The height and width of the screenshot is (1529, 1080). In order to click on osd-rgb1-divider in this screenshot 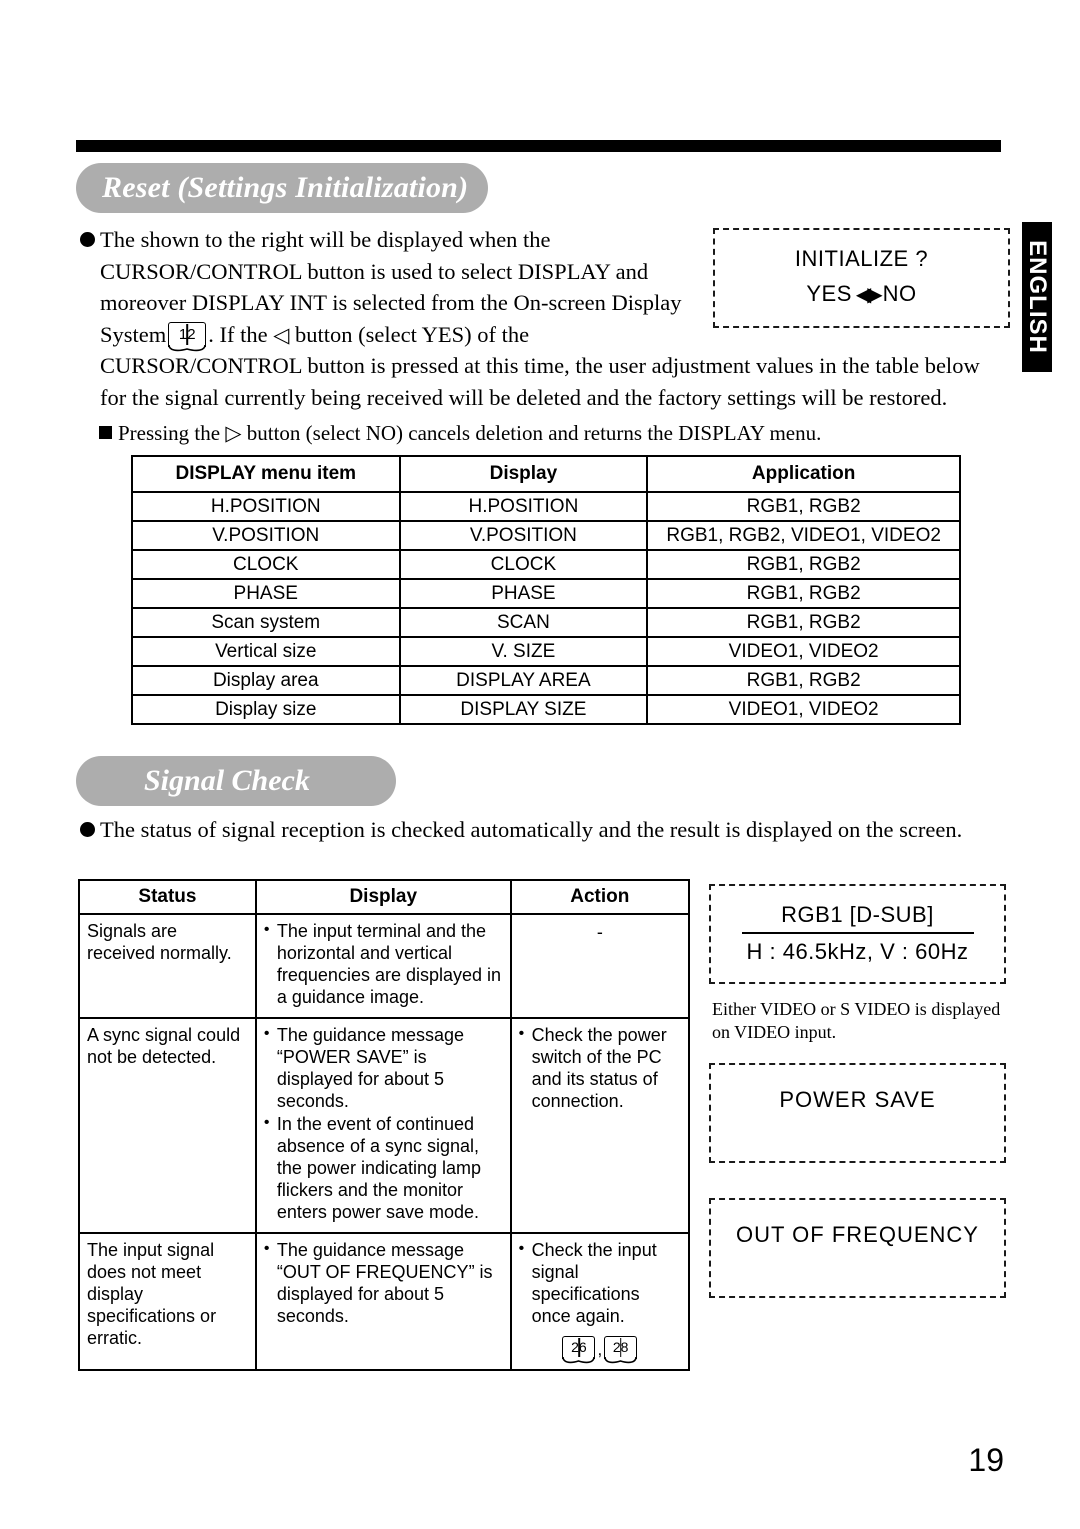, I will do `click(857, 933)`.